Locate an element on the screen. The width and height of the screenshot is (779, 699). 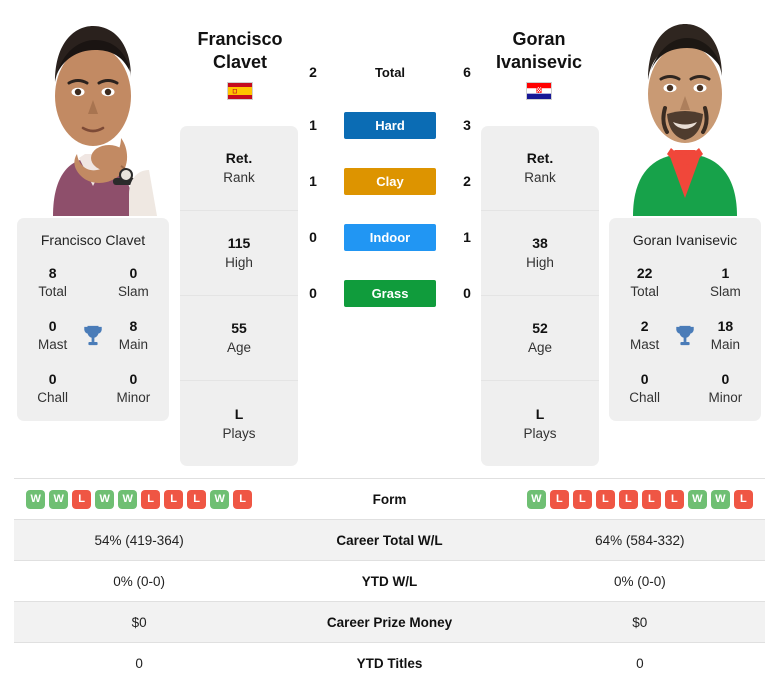
player-name-right: Goran Ivanisevic is located at coordinates (685, 240).